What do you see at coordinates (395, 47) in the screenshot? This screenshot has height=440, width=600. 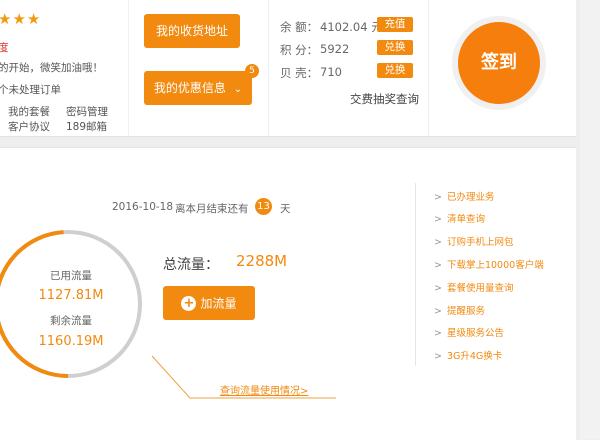 I see `points-redeem-button: 兑换` at bounding box center [395, 47].